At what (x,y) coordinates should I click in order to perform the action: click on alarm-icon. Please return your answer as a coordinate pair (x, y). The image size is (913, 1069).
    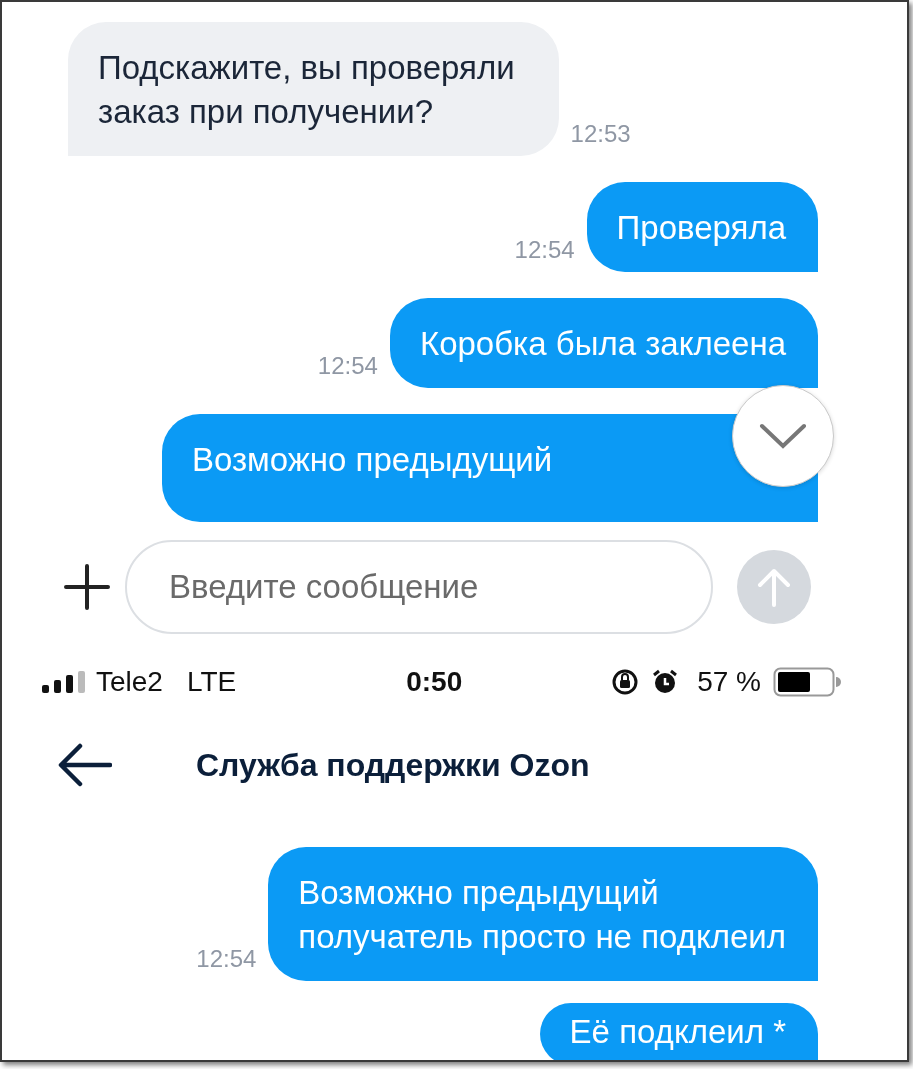
    Looking at the image, I should click on (665, 682).